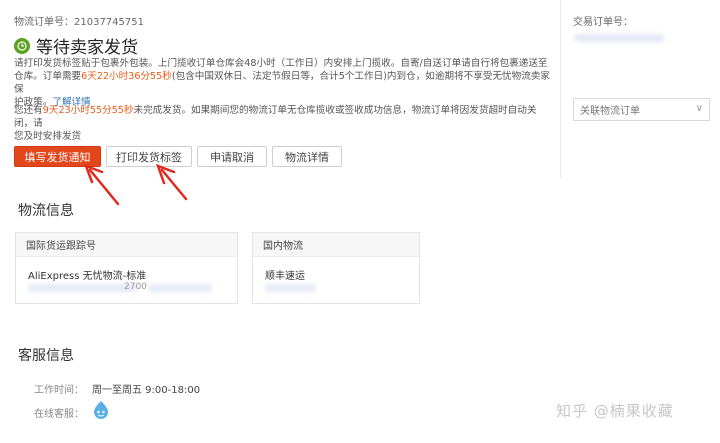  What do you see at coordinates (290, 288) in the screenshot?
I see `redacted-domestic-tracking` at bounding box center [290, 288].